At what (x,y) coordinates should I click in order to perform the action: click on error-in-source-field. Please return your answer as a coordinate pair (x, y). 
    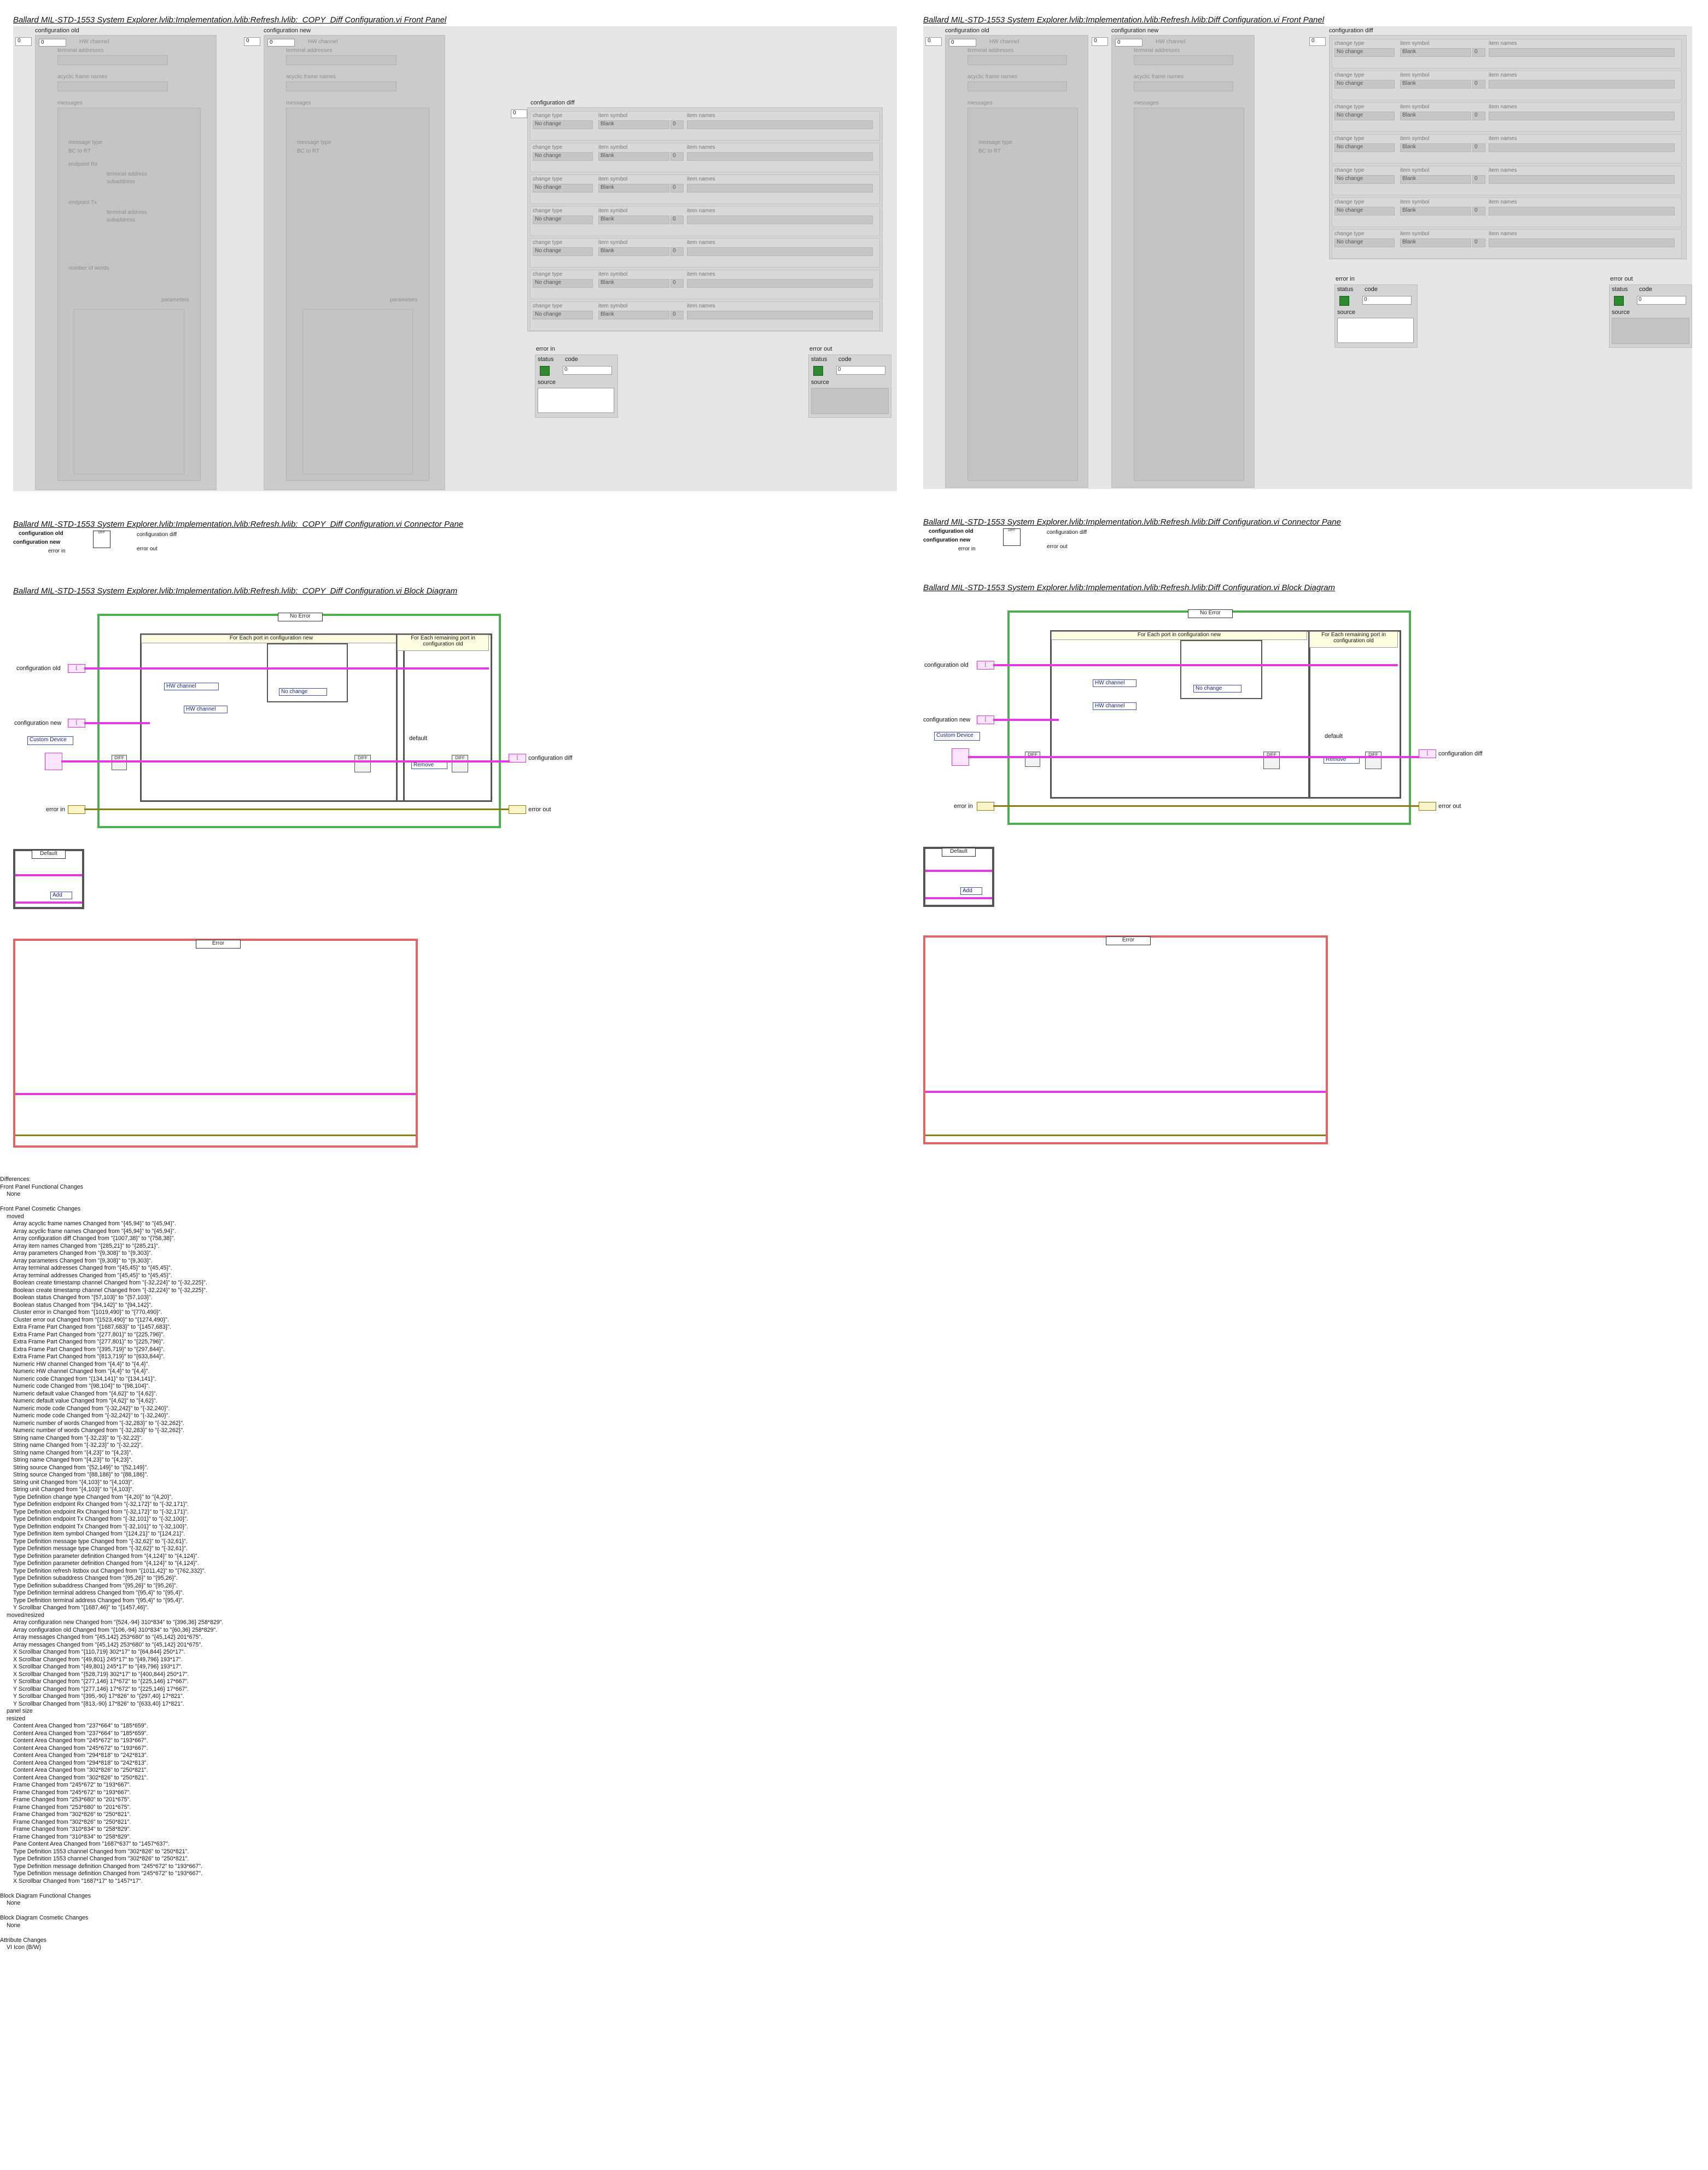
    Looking at the image, I should click on (576, 400).